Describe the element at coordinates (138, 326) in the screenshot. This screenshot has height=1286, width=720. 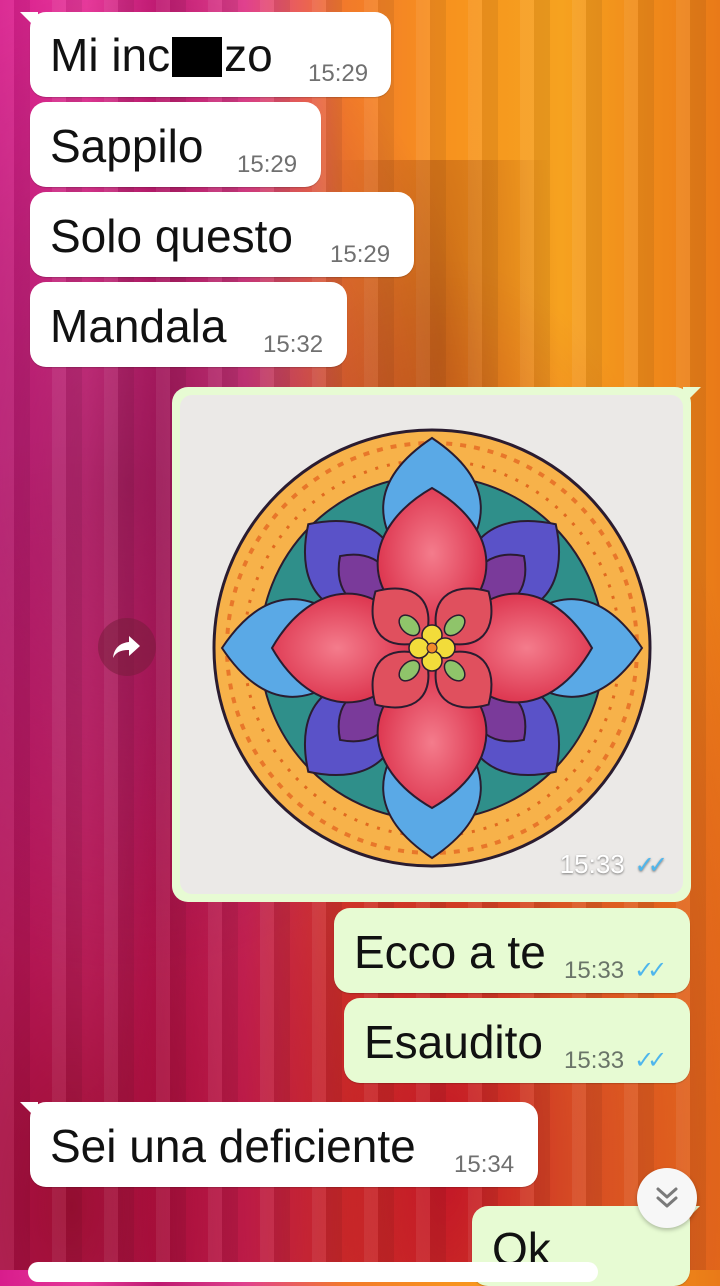
I see `message-text: Mandala` at that location.